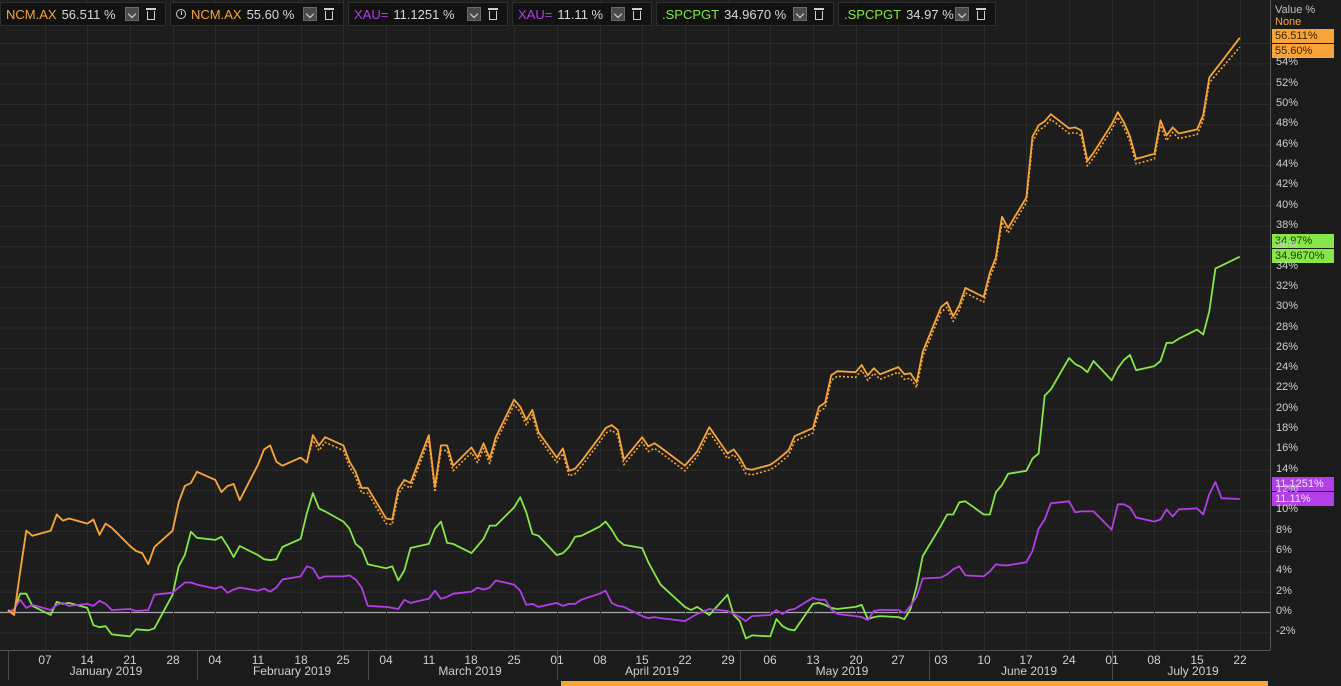 This screenshot has height=686, width=1341. Describe the element at coordinates (1284, 590) in the screenshot. I see `y-tick-label: 2%` at that location.